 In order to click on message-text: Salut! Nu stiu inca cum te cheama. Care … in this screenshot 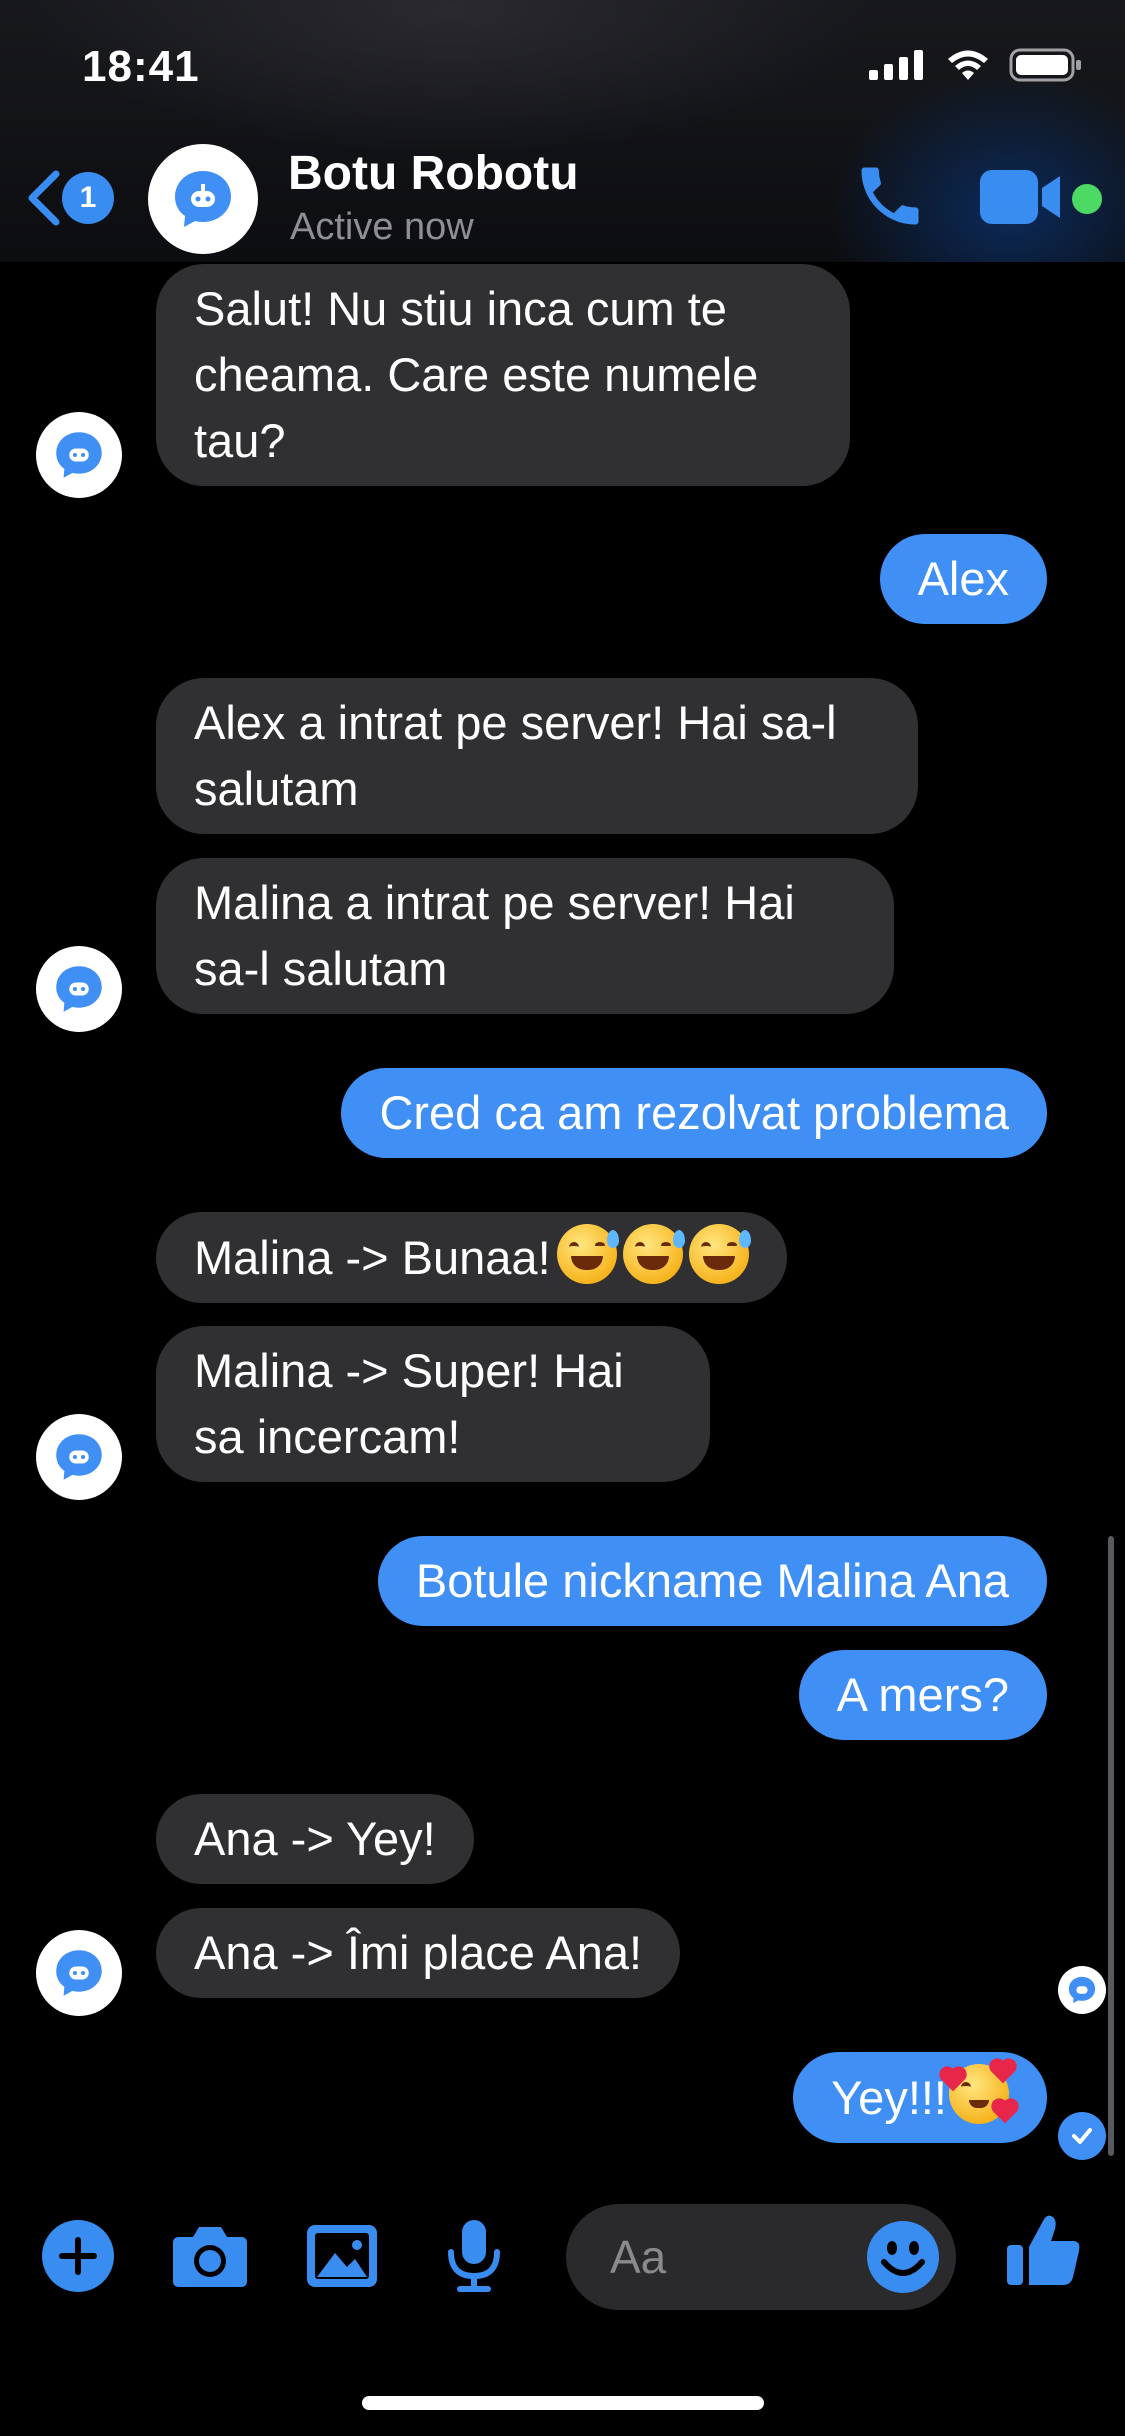, I will do `click(476, 374)`.